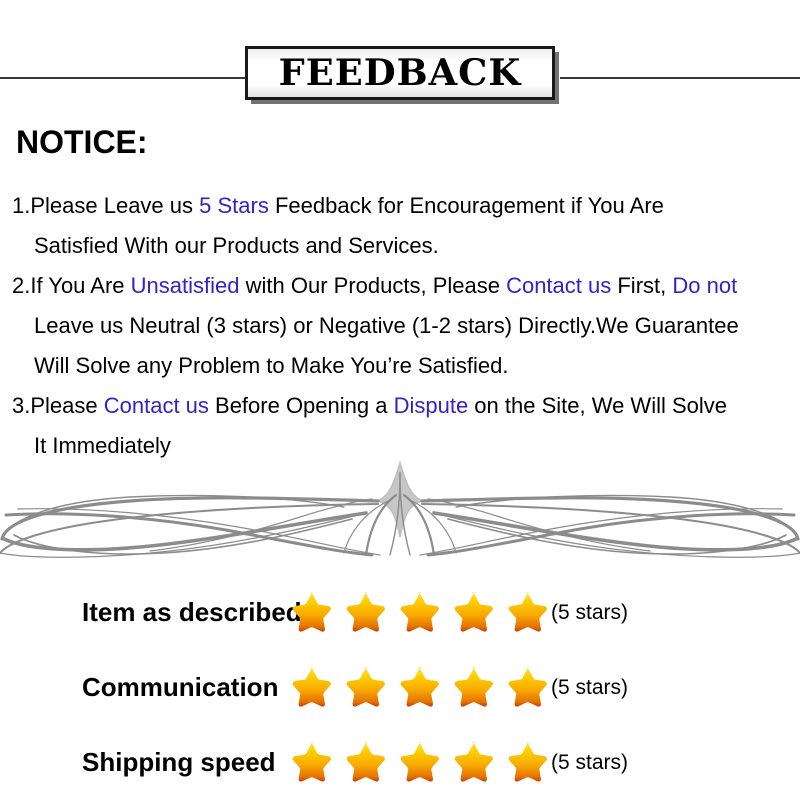  What do you see at coordinates (185, 285) in the screenshot?
I see `notice-highlight-text: Unsatisfied` at bounding box center [185, 285].